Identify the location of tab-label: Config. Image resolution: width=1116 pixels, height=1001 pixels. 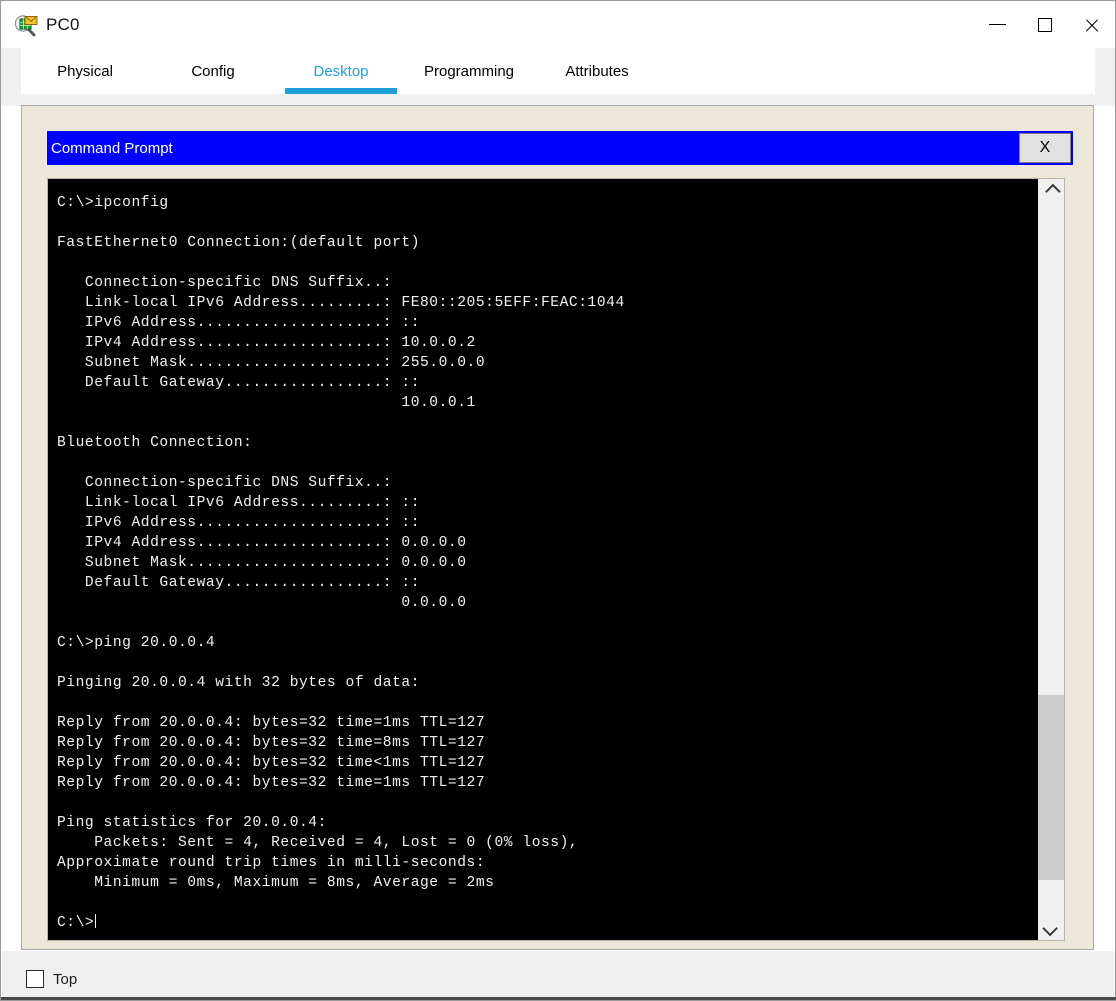
(213, 71).